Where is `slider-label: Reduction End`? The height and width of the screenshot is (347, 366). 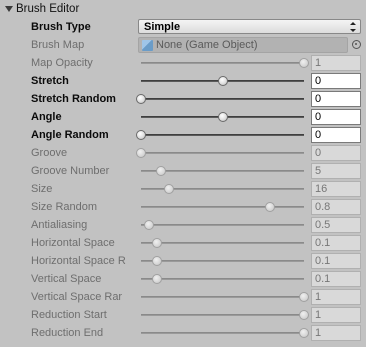 slider-label: Reduction End is located at coordinates (67, 333).